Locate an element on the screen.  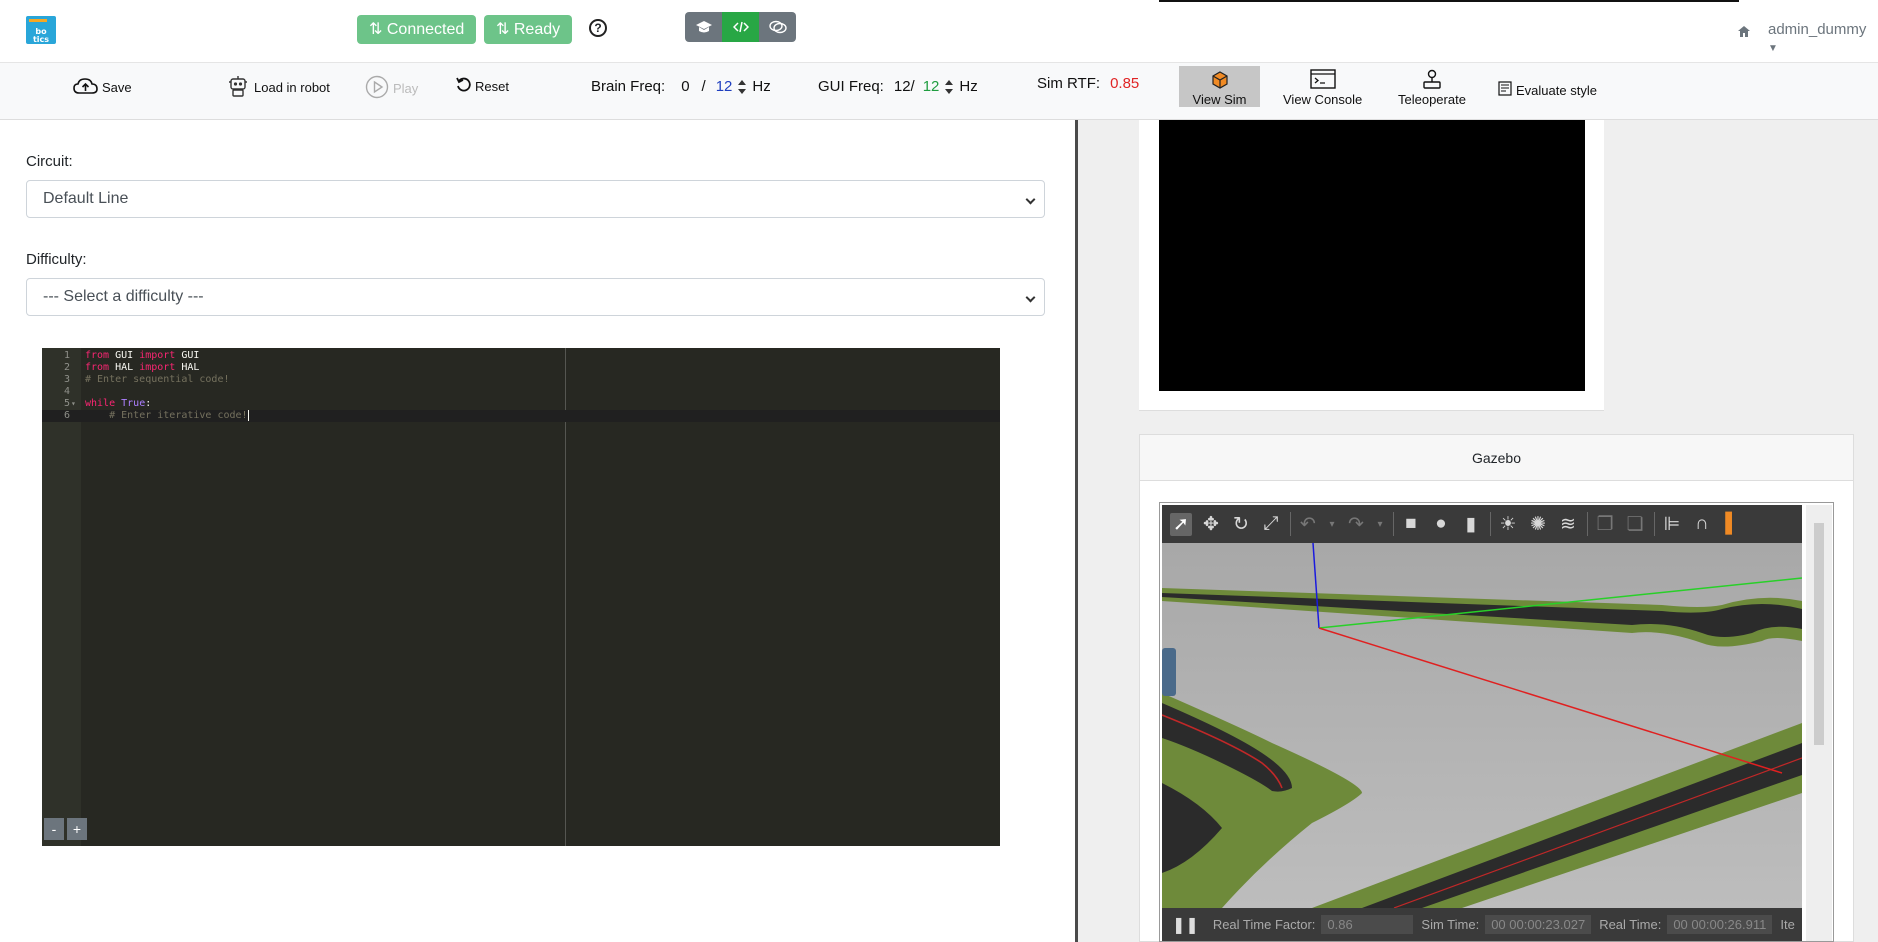
reset-button: Reset is located at coordinates (482, 86).